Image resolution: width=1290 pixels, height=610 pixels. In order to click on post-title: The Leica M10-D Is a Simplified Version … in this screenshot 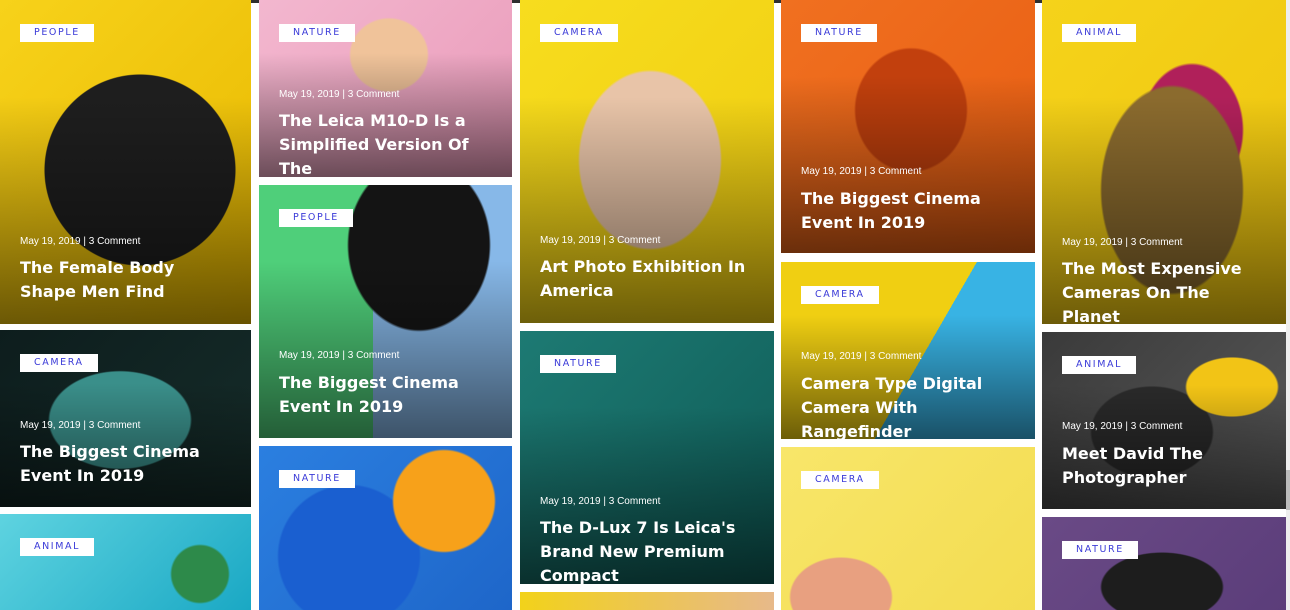, I will do `click(387, 143)`.